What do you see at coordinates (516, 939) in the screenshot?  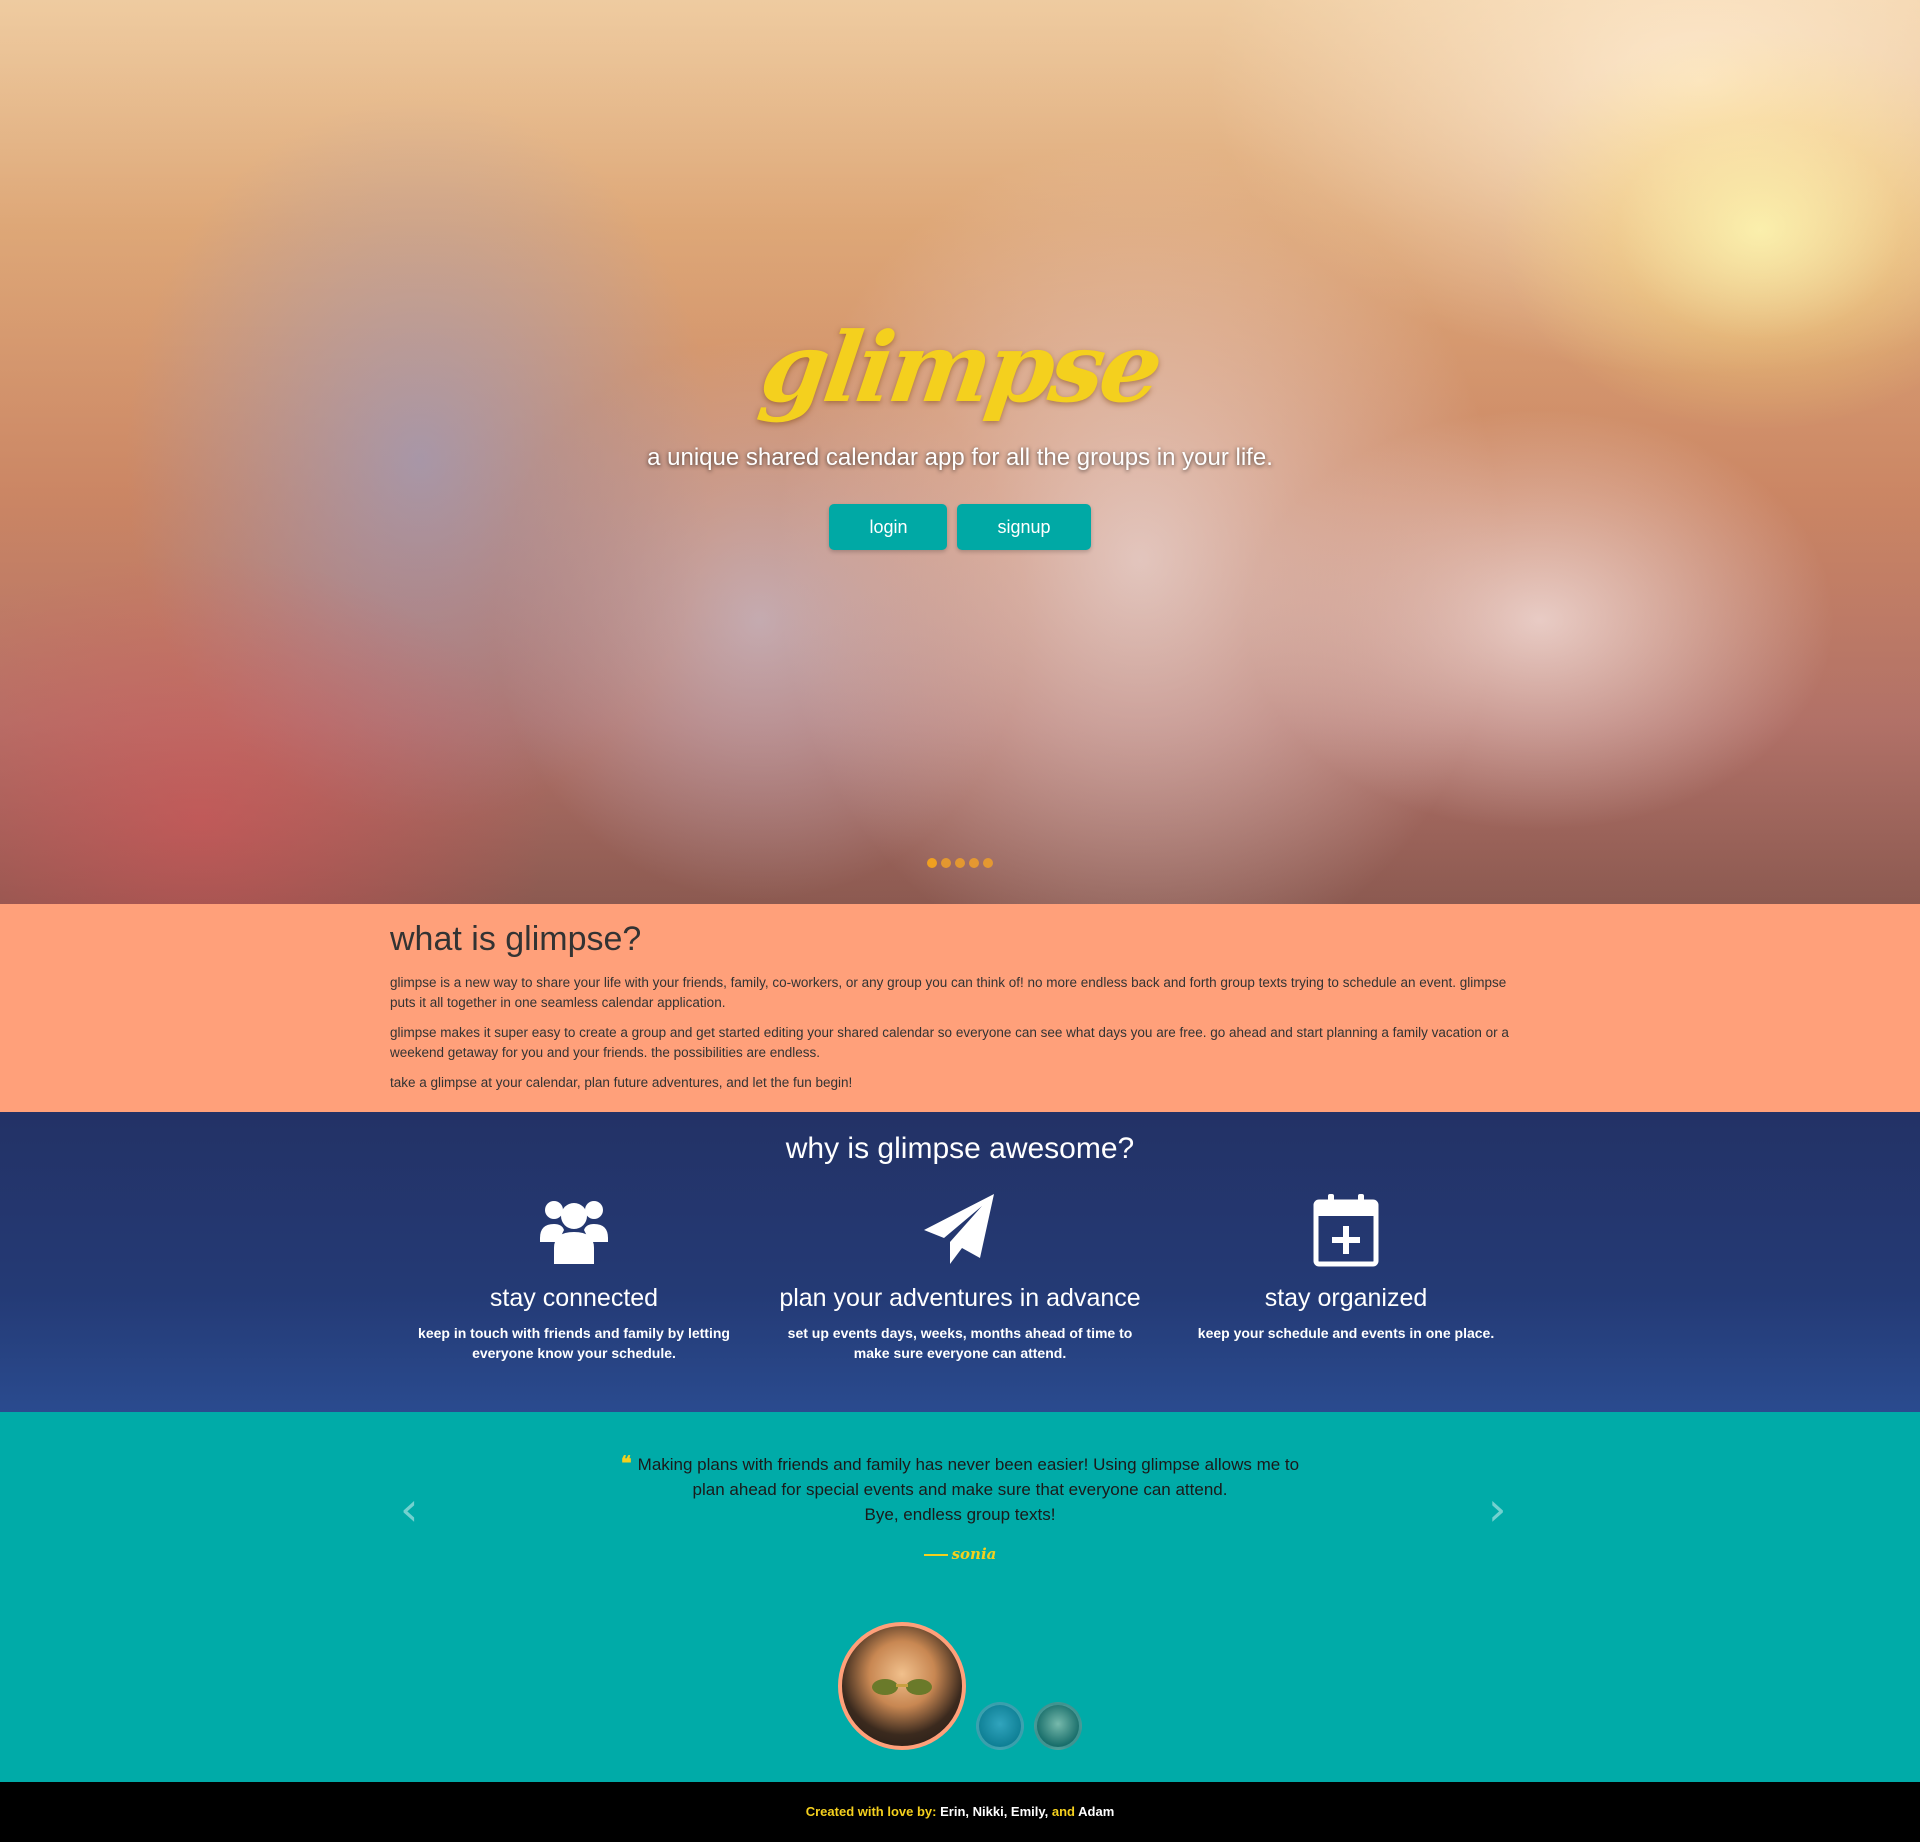 I see `what-title: what is glimpse?` at bounding box center [516, 939].